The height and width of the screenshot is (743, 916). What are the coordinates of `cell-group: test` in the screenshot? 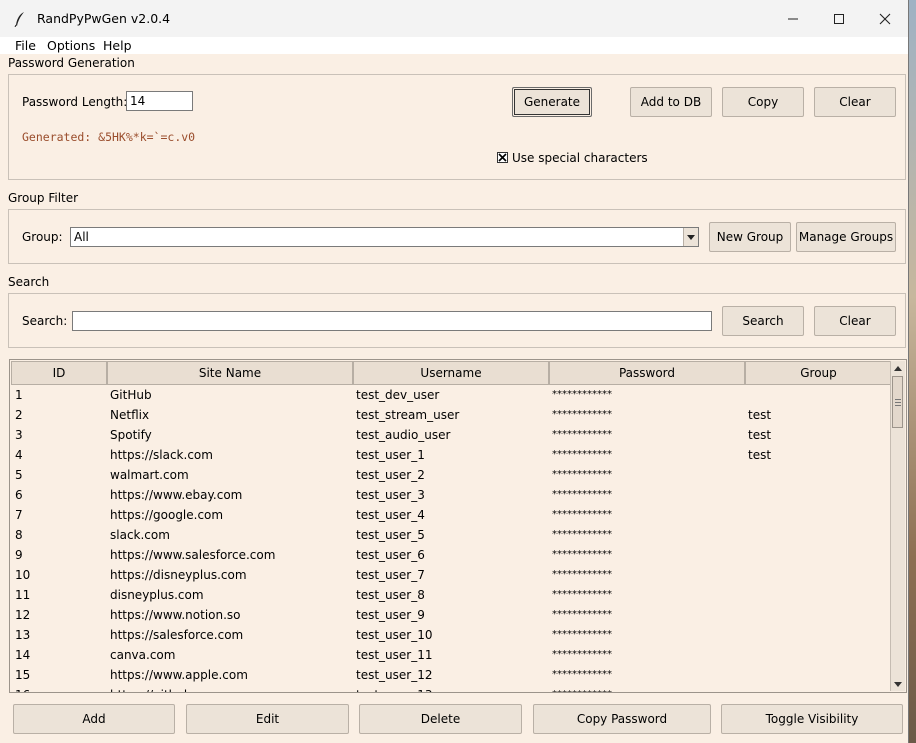 It's located at (760, 415).